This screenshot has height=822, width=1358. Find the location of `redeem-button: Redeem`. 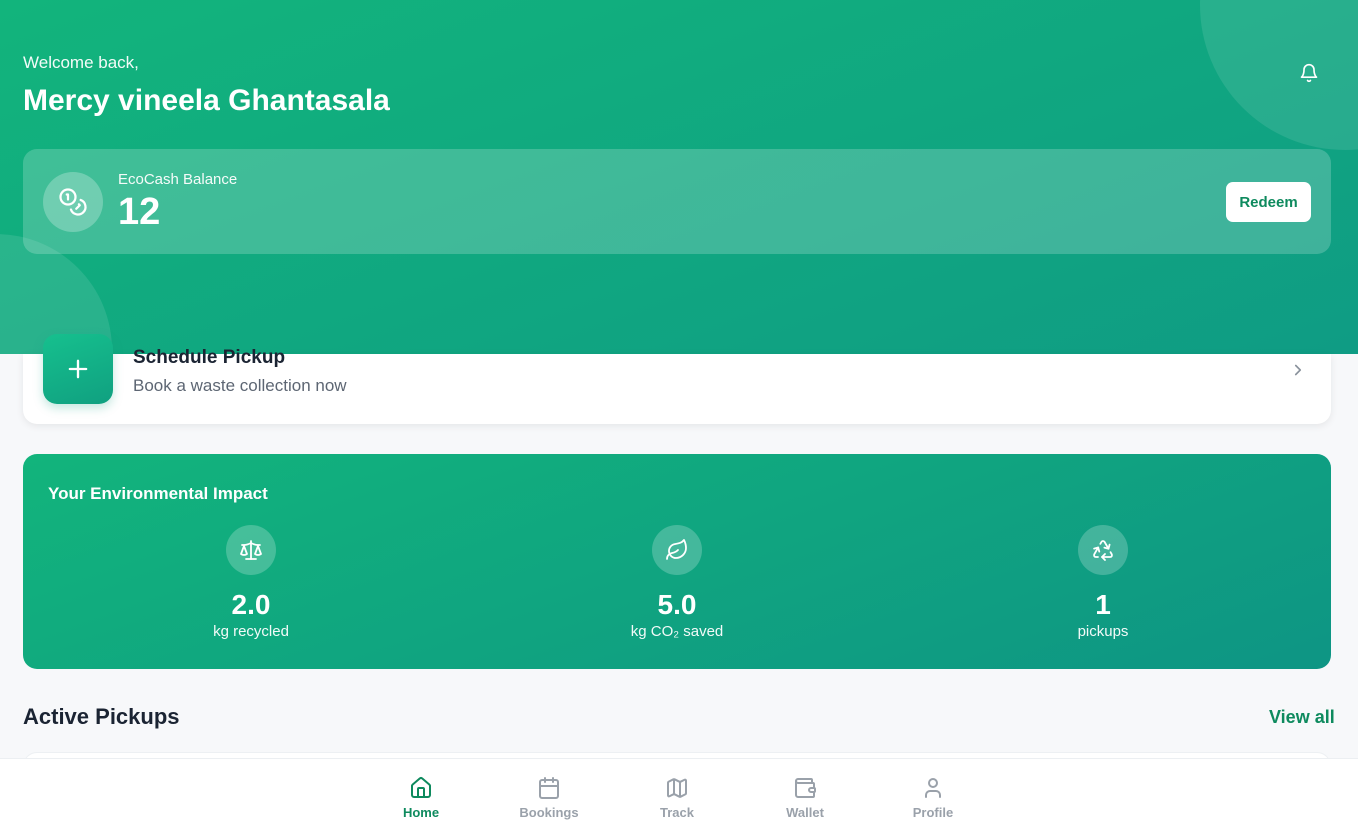

redeem-button: Redeem is located at coordinates (1268, 202).